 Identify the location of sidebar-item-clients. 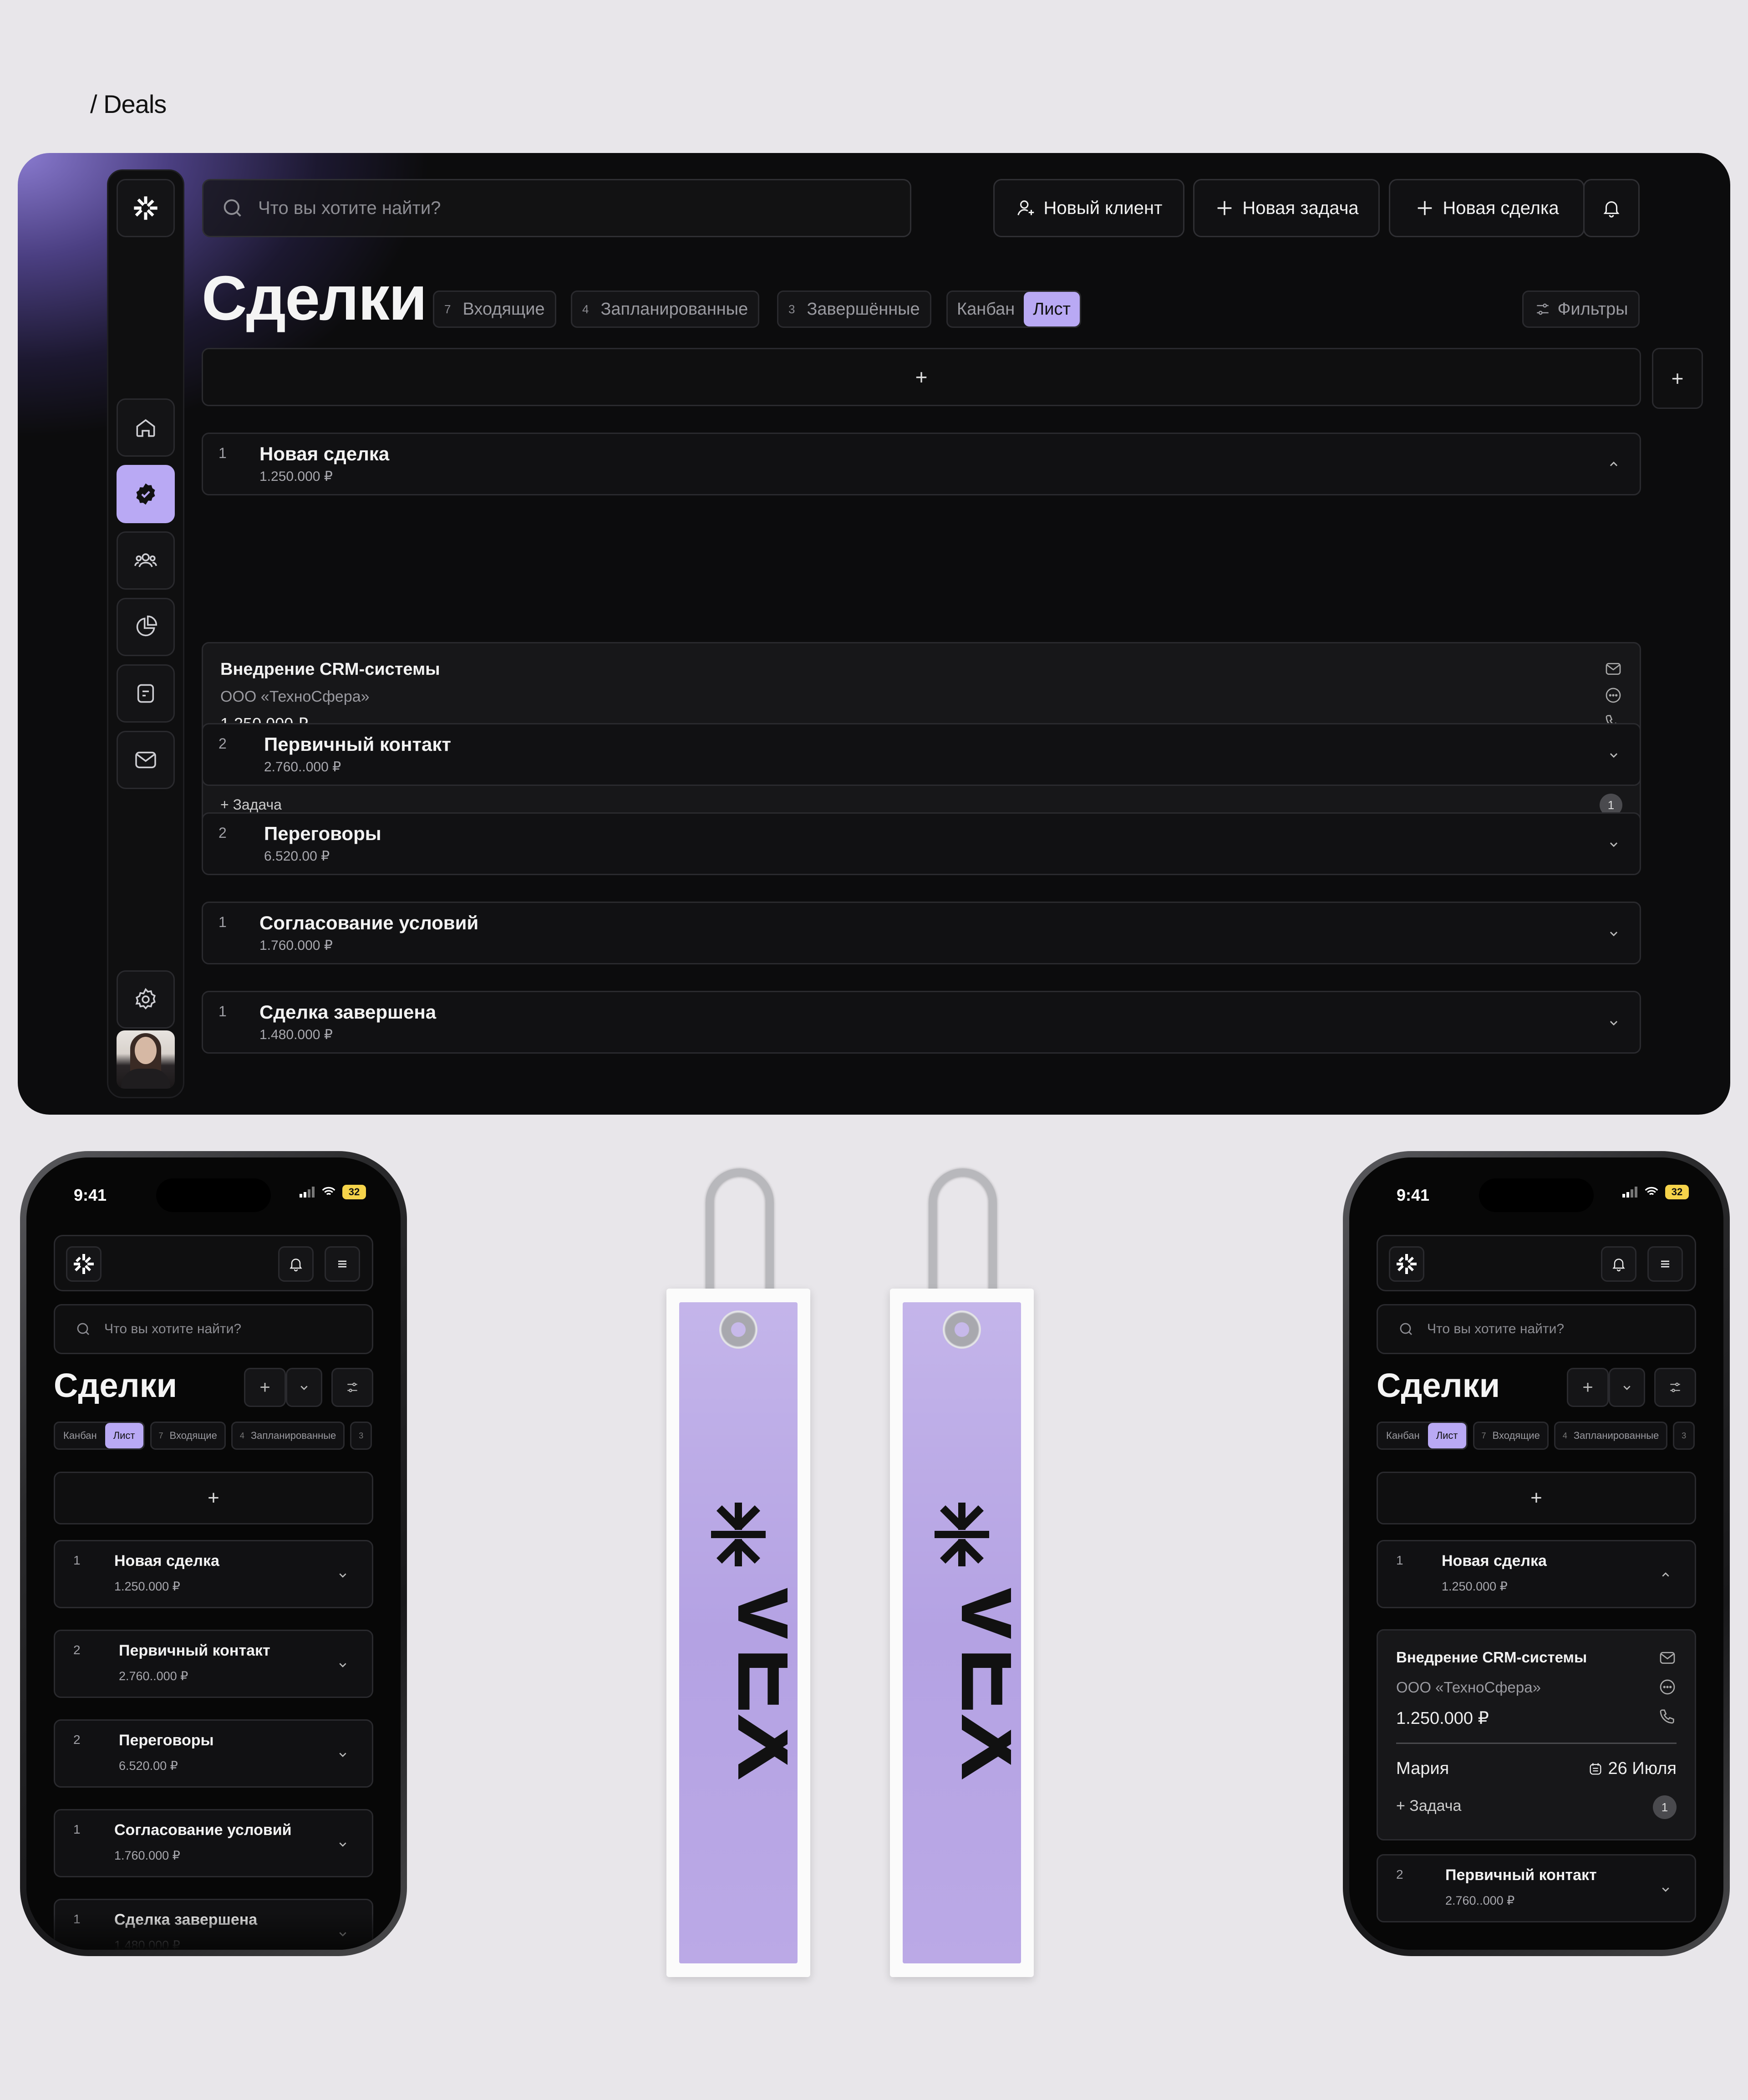
(146, 560).